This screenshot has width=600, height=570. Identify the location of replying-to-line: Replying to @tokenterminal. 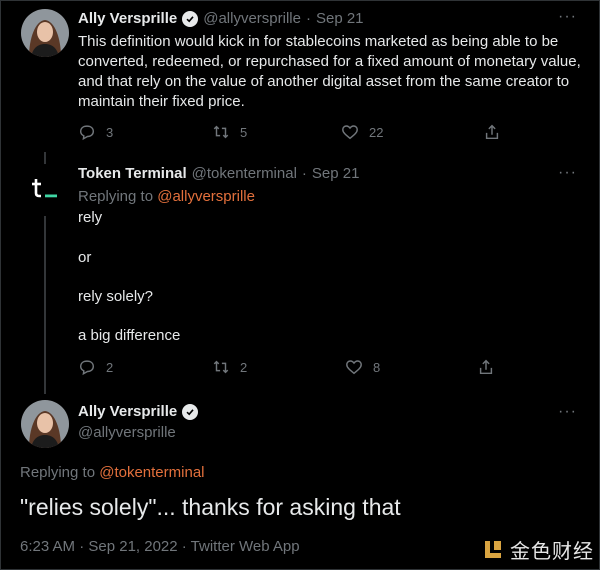
(112, 473).